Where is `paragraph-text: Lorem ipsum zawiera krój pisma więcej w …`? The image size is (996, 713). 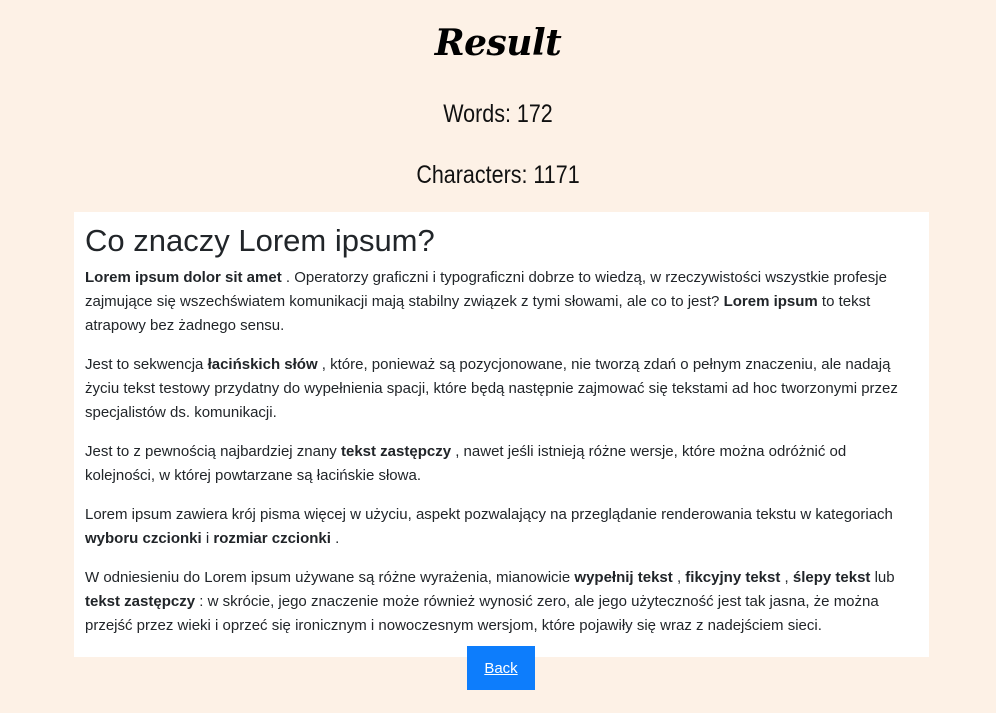
paragraph-text: Lorem ipsum zawiera krój pisma więcej w … is located at coordinates (489, 514).